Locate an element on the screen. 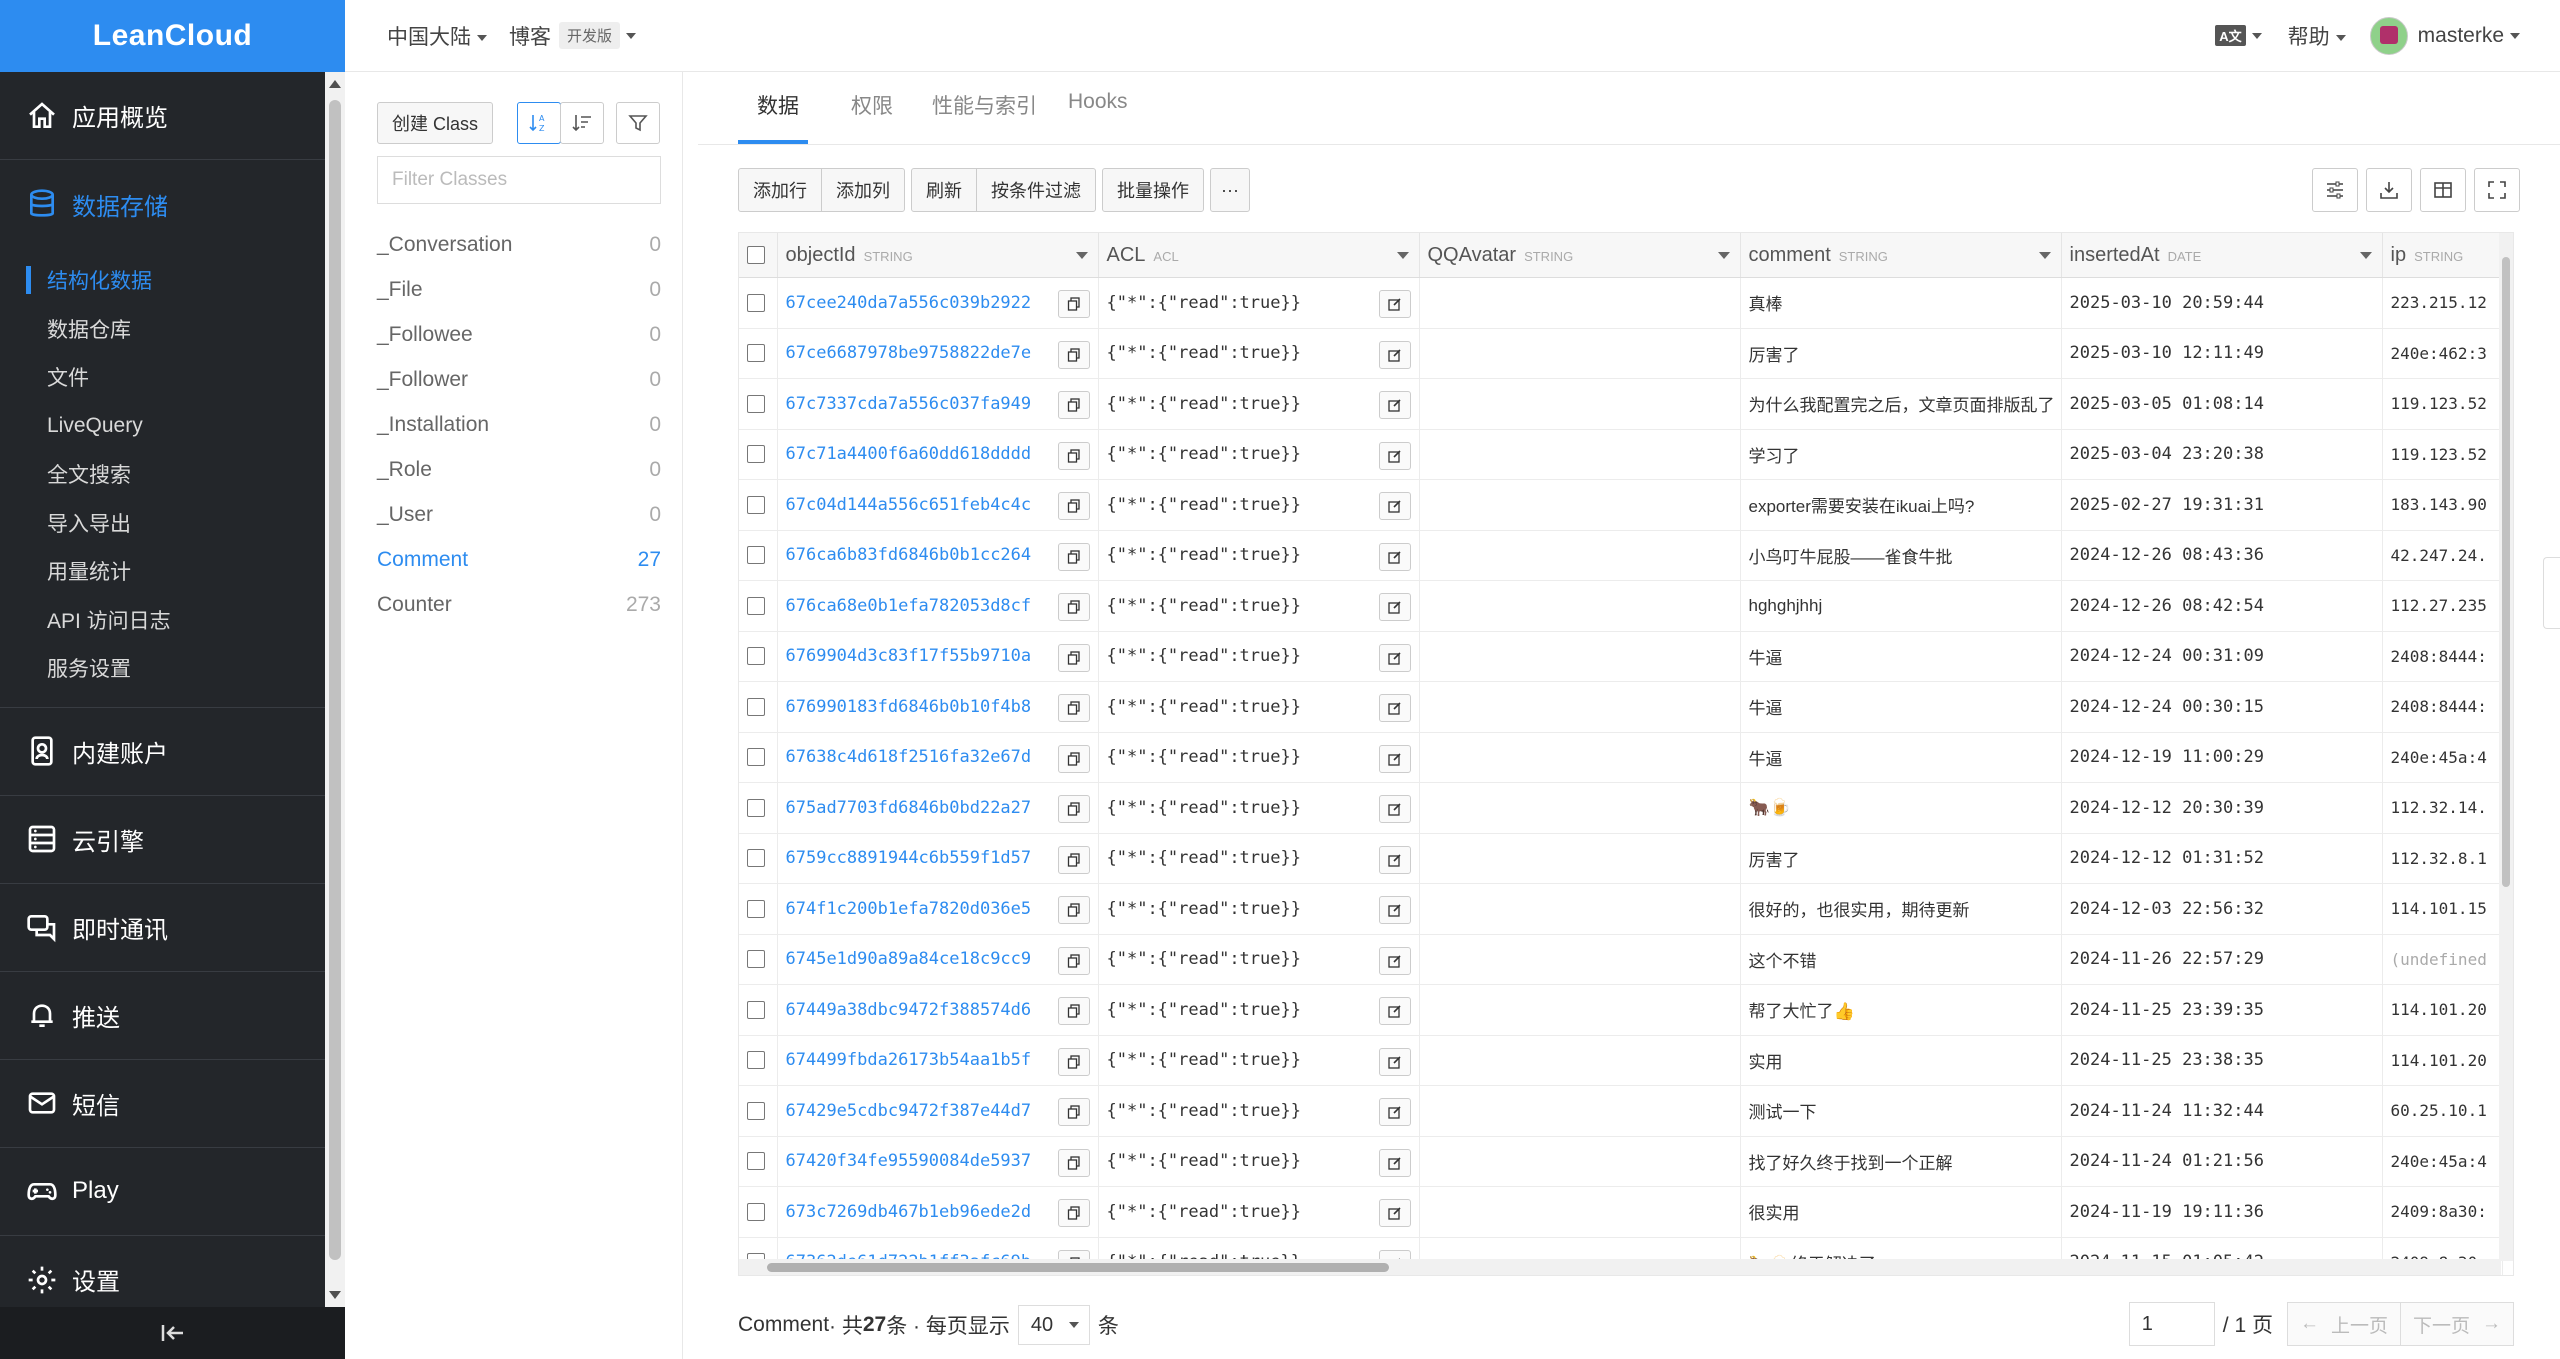 Image resolution: width=2560 pixels, height=1359 pixels. language-selector: A文 is located at coordinates (2238, 35).